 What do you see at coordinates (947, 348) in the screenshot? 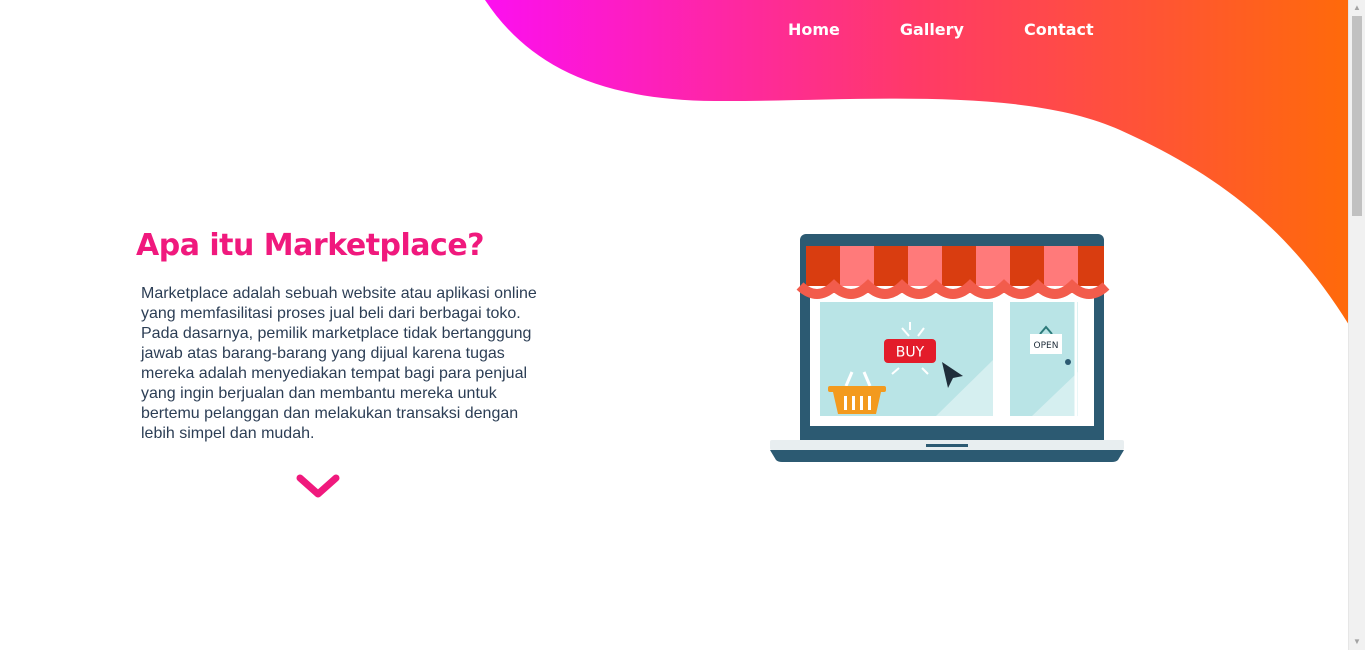
I see `online-store-illustration: BUY OPEN` at bounding box center [947, 348].